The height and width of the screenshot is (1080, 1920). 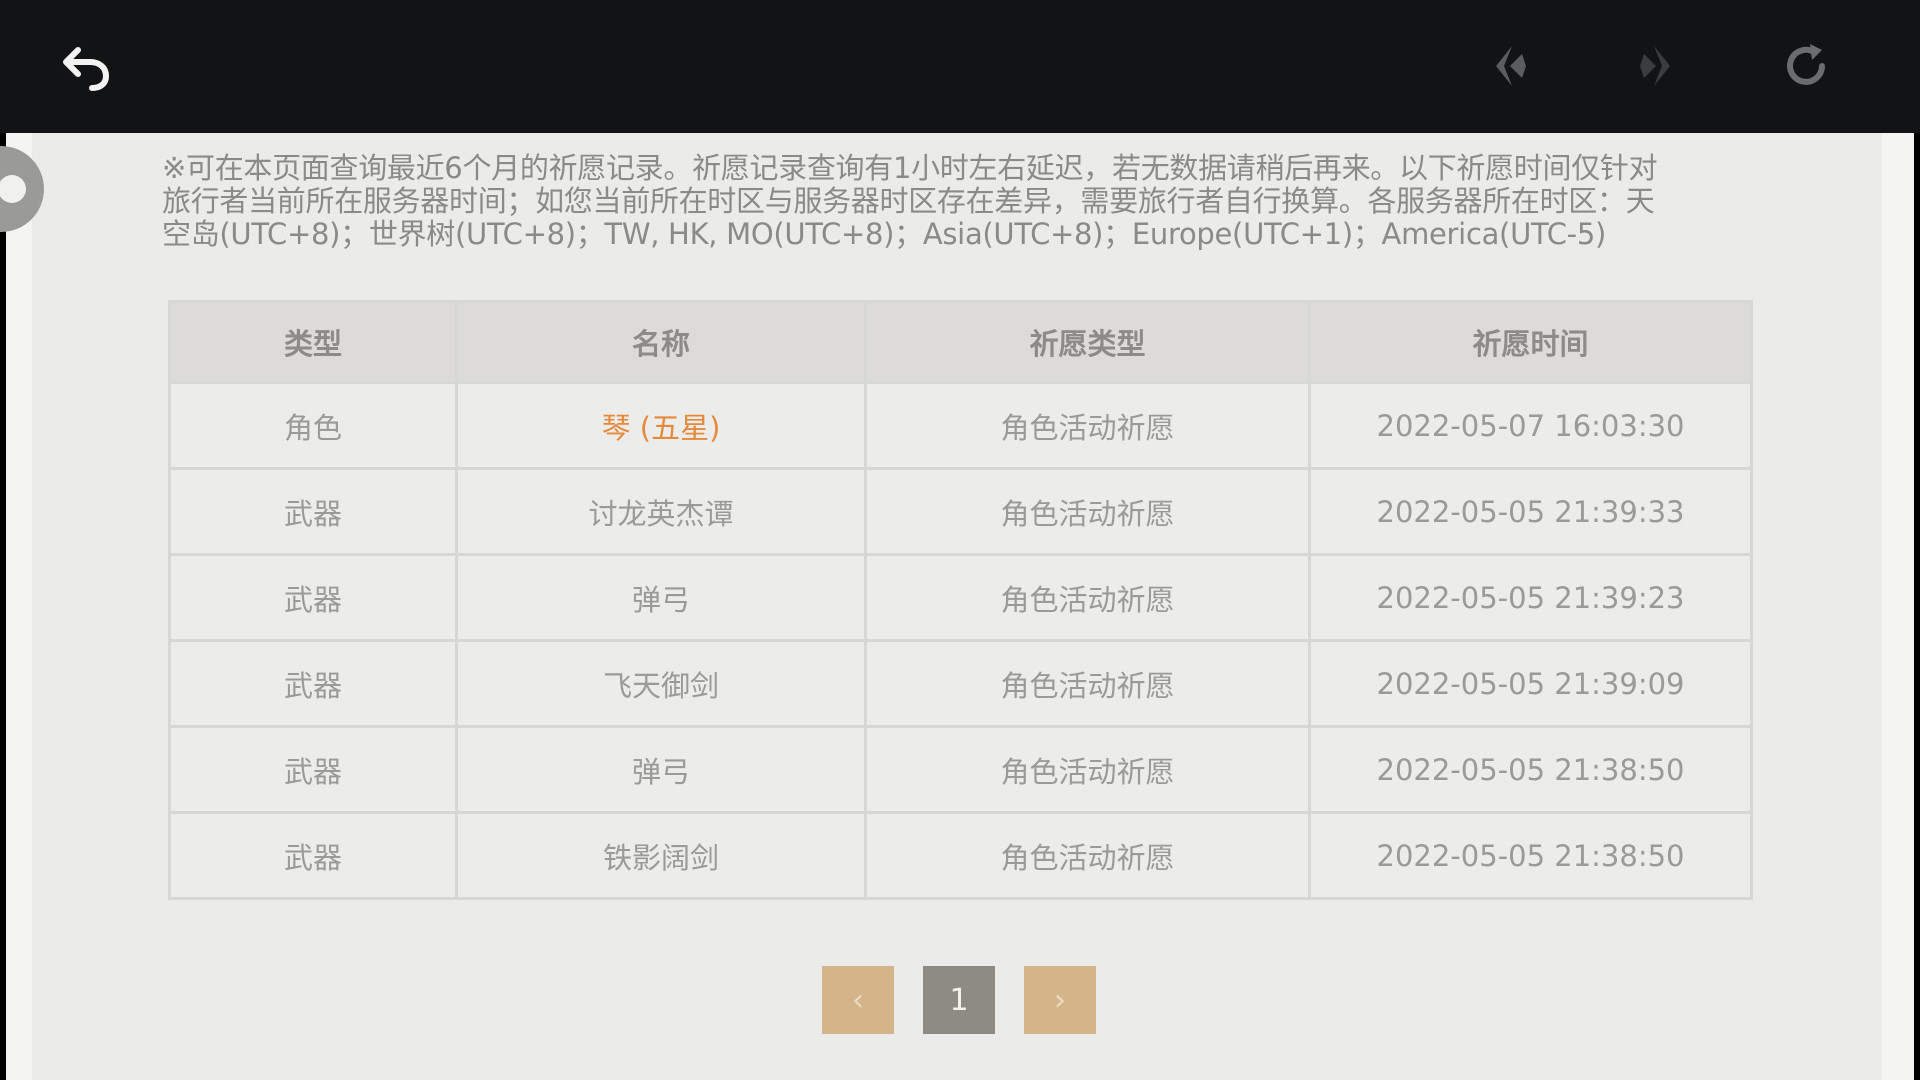 I want to click on cell-name: 铁影阔剑, so click(x=661, y=855).